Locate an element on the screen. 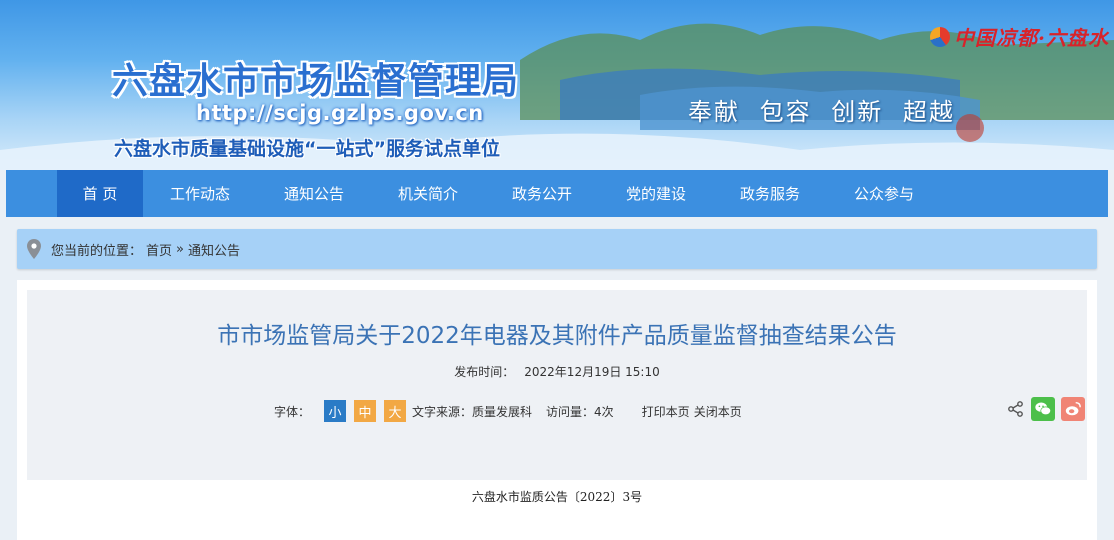 This screenshot has width=1114, height=540. font-size-label: 字体： is located at coordinates (292, 411).